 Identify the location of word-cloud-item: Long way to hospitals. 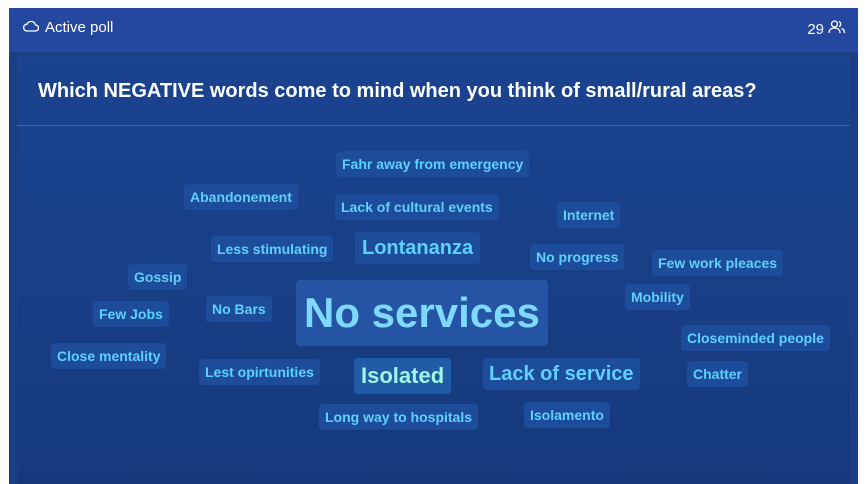
(399, 417).